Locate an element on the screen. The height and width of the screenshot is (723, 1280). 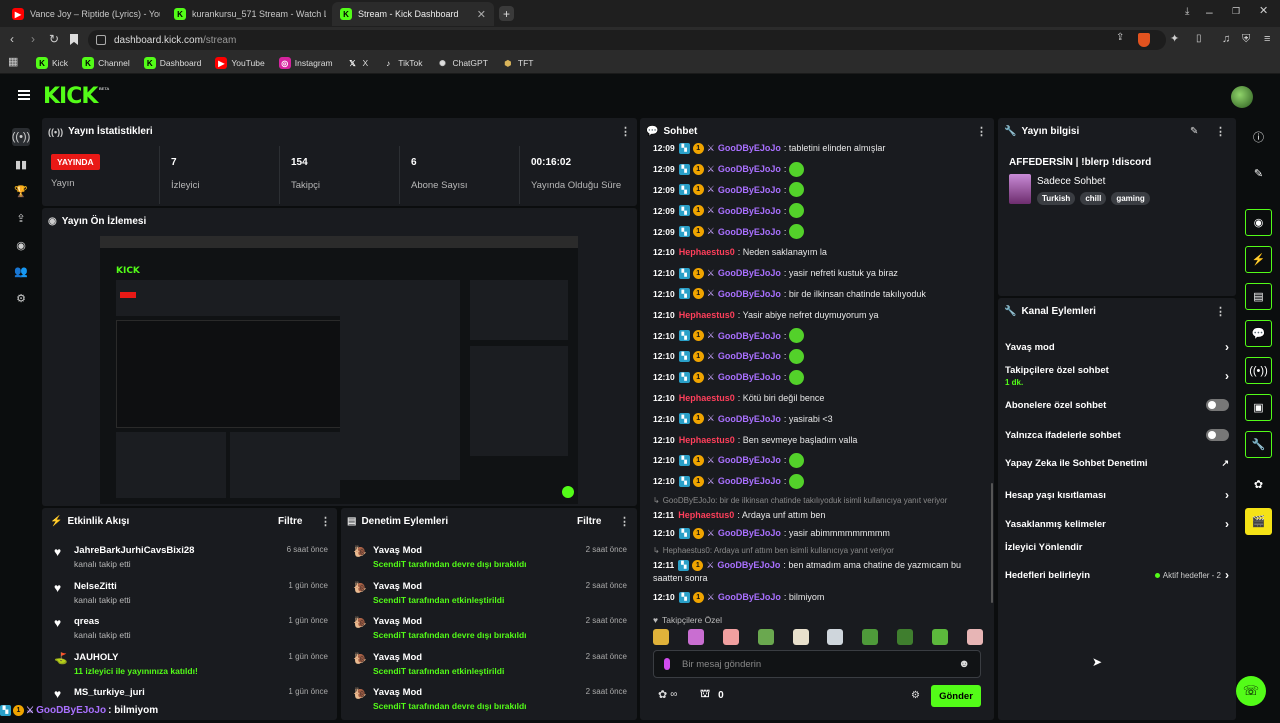
clip-tool-icon: 🎬 is located at coordinates (1258, 521).